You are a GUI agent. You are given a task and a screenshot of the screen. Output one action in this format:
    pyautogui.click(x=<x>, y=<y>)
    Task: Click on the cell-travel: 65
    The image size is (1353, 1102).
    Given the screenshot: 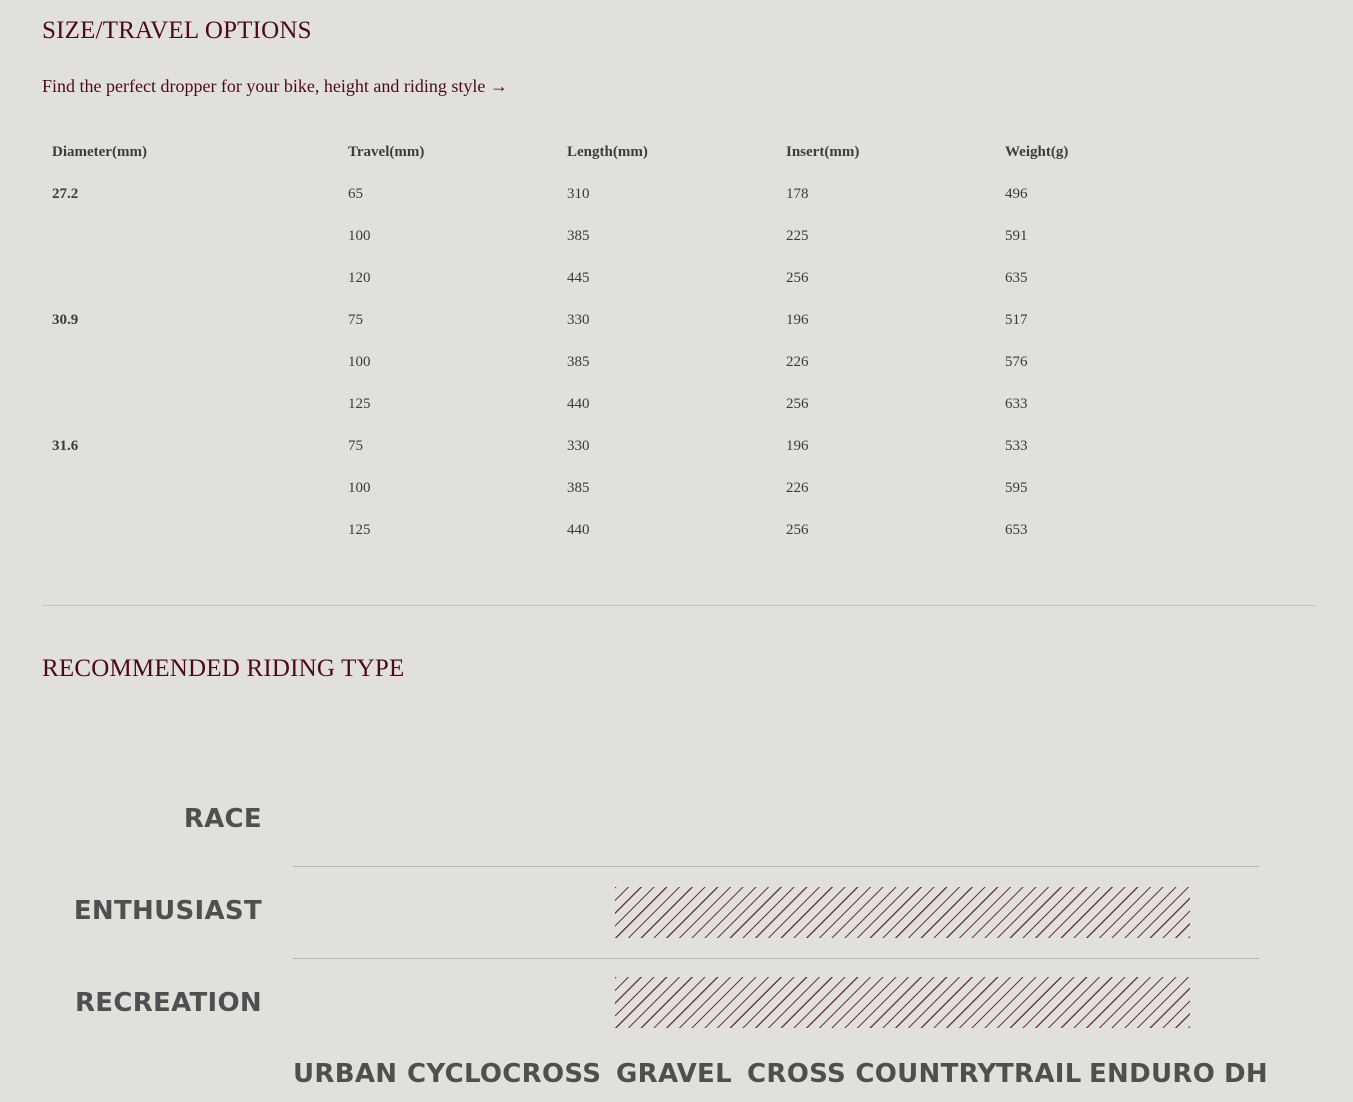 What is the action you would take?
    pyautogui.click(x=355, y=193)
    